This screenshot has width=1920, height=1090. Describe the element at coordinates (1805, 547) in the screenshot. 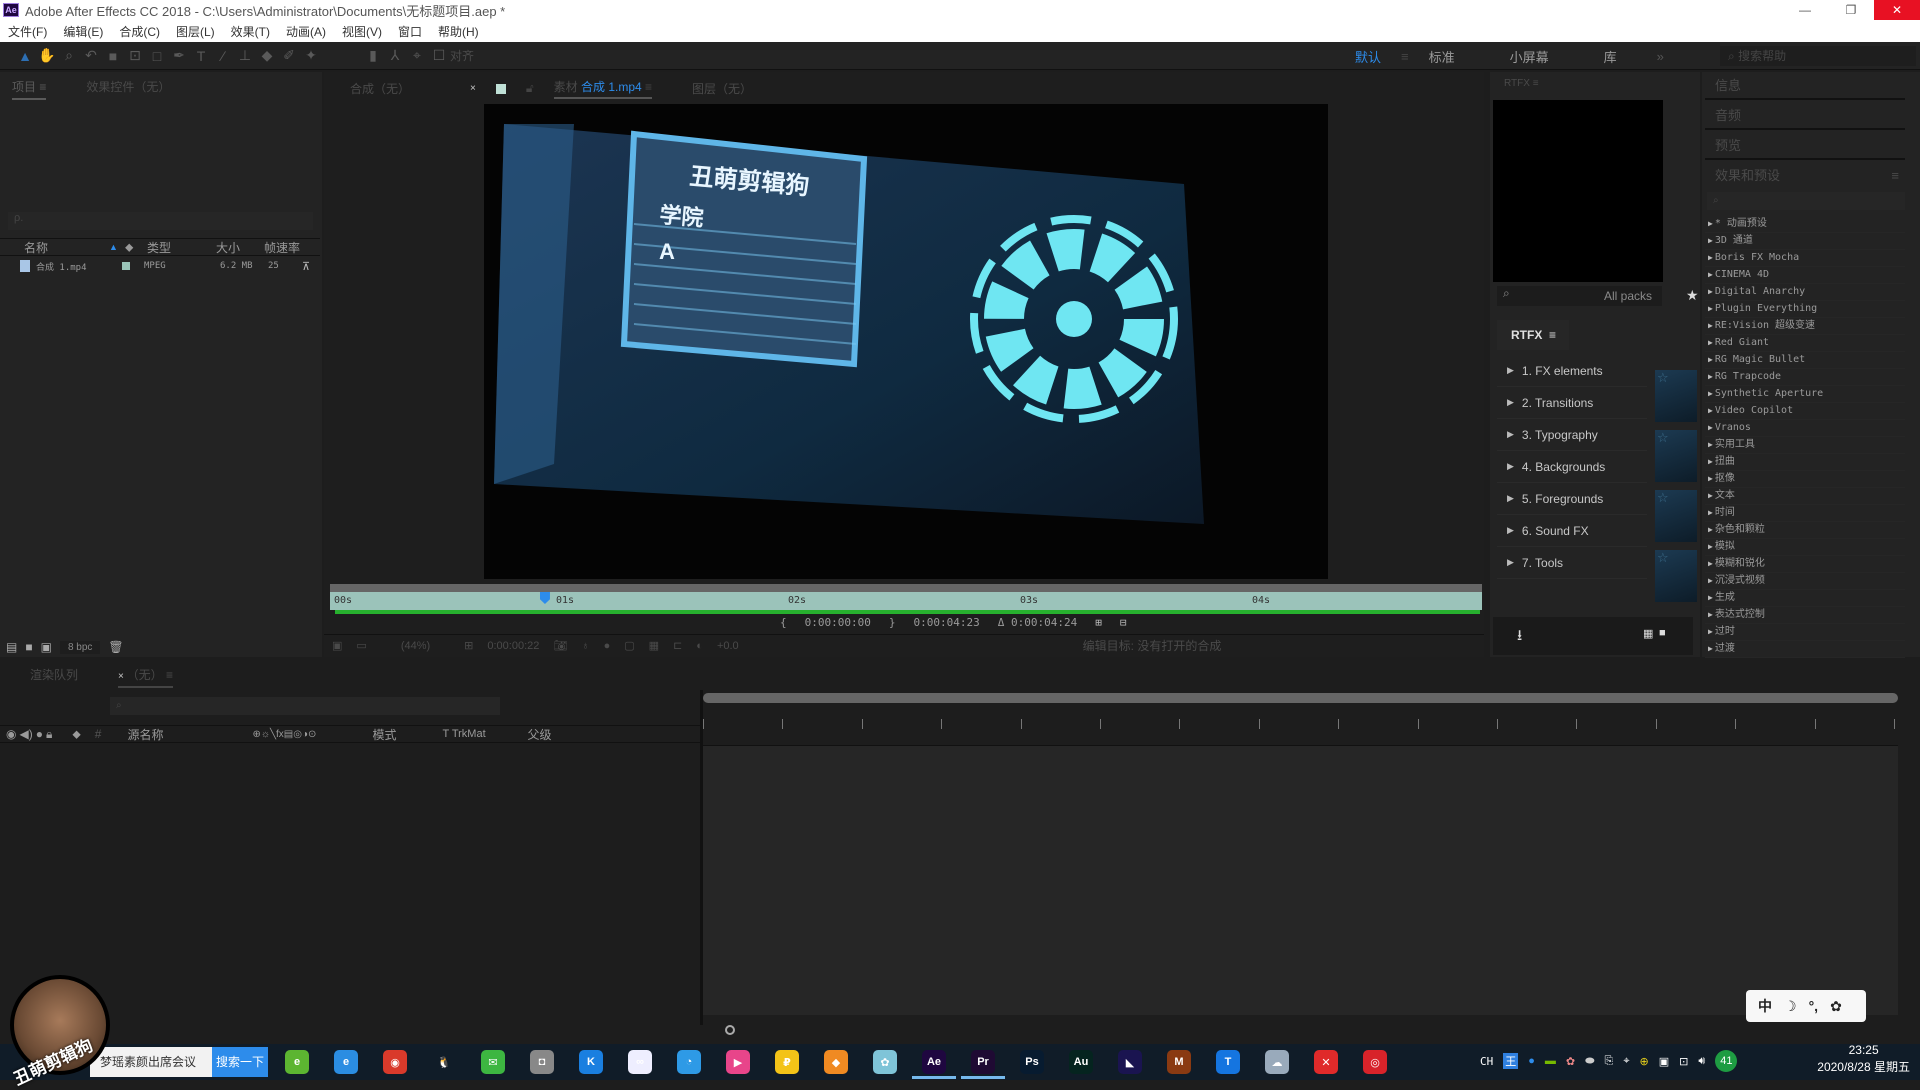

I see `effect-category: ▶ 模拟` at that location.